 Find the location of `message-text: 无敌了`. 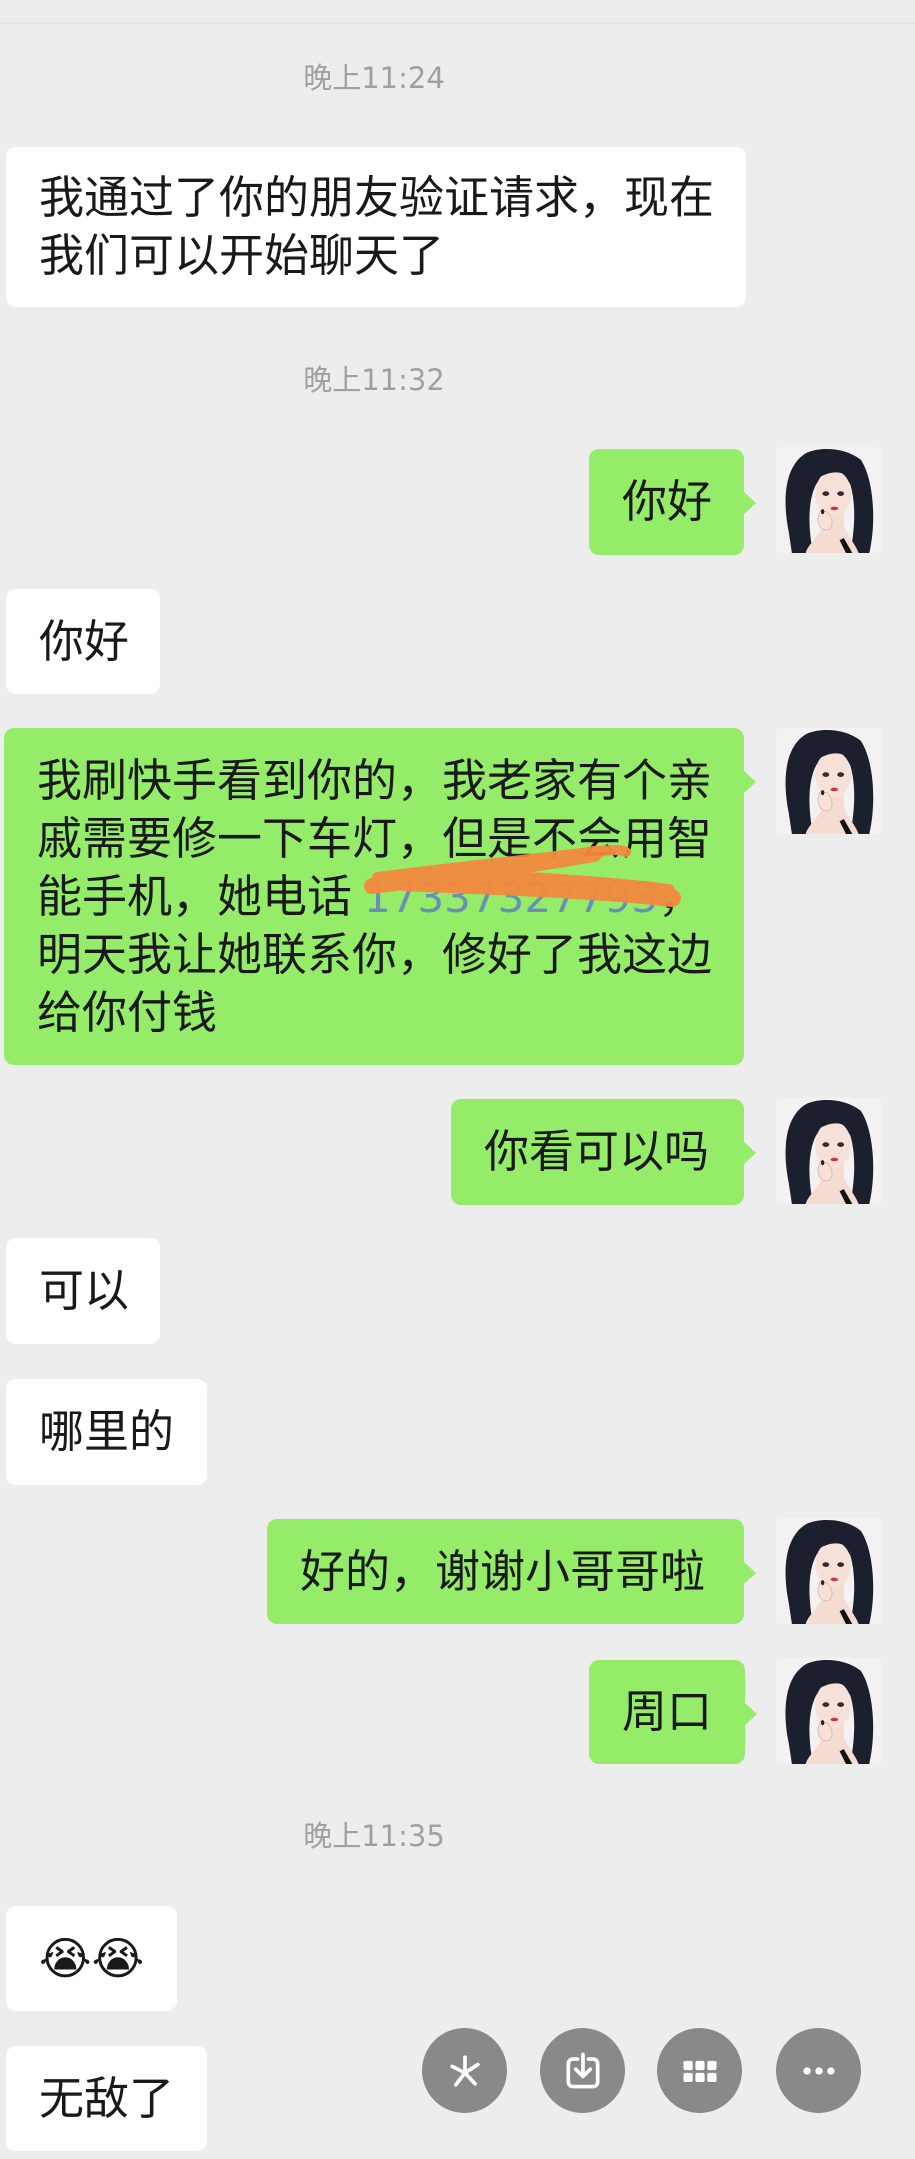

message-text: 无敌了 is located at coordinates (107, 2098).